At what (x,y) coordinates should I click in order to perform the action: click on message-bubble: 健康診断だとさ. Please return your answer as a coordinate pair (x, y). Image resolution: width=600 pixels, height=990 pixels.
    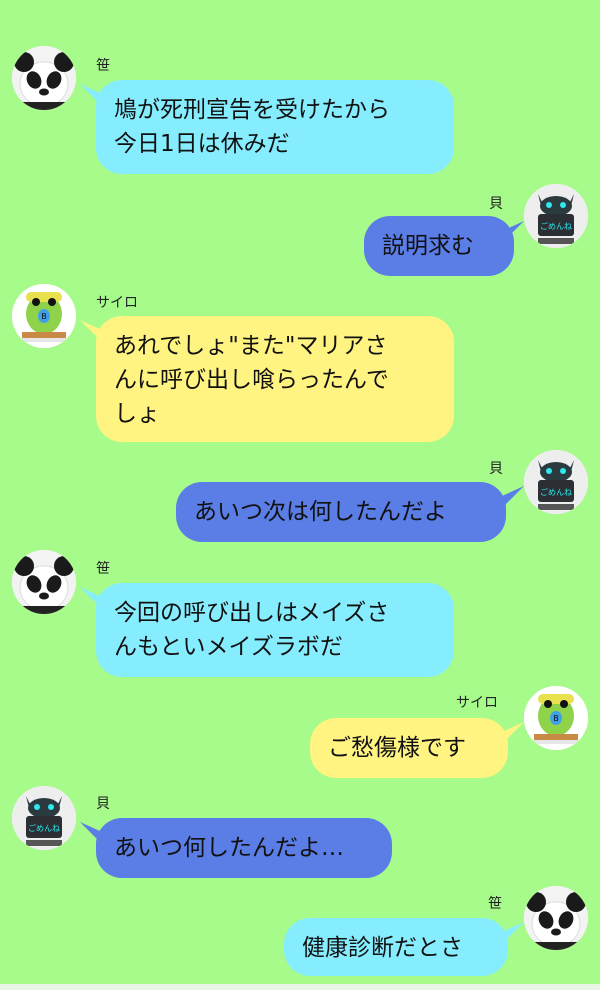
    Looking at the image, I should click on (396, 947).